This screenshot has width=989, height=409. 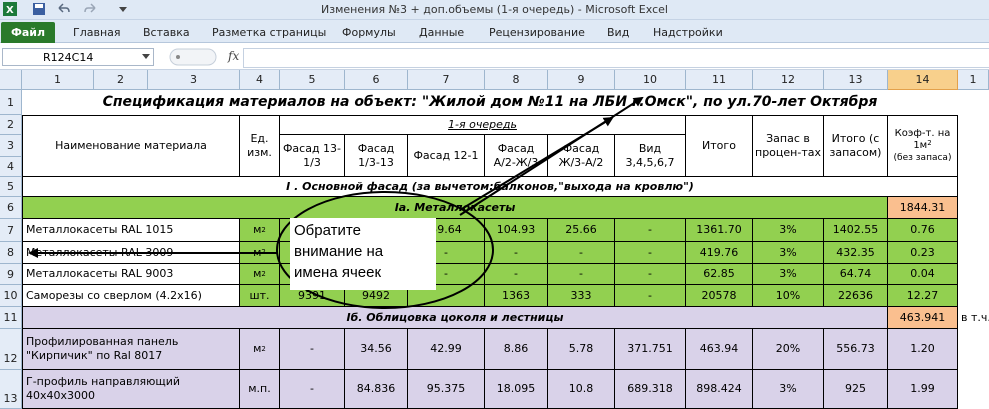 What do you see at coordinates (536, 163) in the screenshot?
I see `arrow-to-name-box` at bounding box center [536, 163].